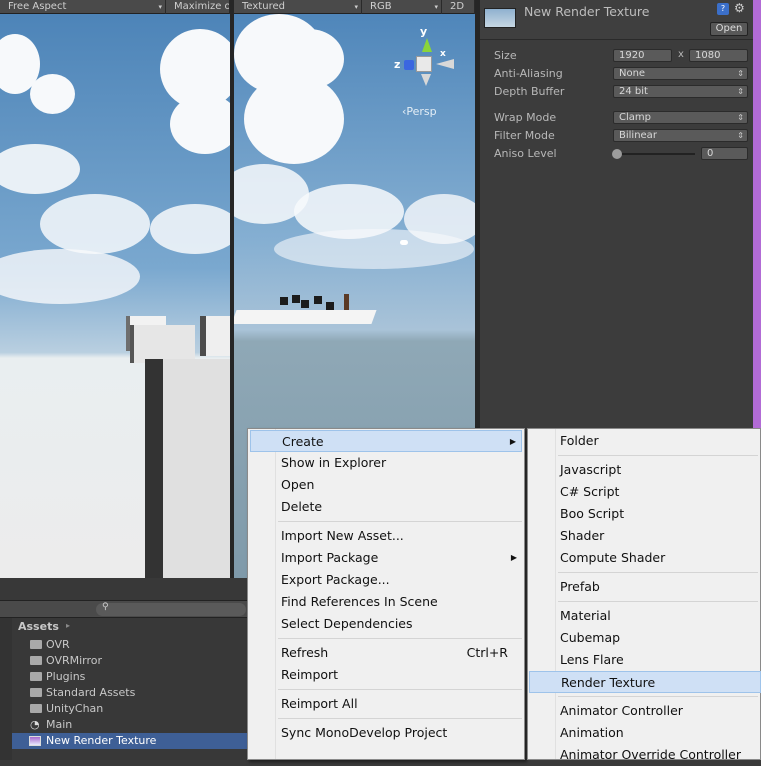 The height and width of the screenshot is (766, 761). Describe the element at coordinates (130, 645) in the screenshot. I see `asset-item-ovr: OVR` at that location.